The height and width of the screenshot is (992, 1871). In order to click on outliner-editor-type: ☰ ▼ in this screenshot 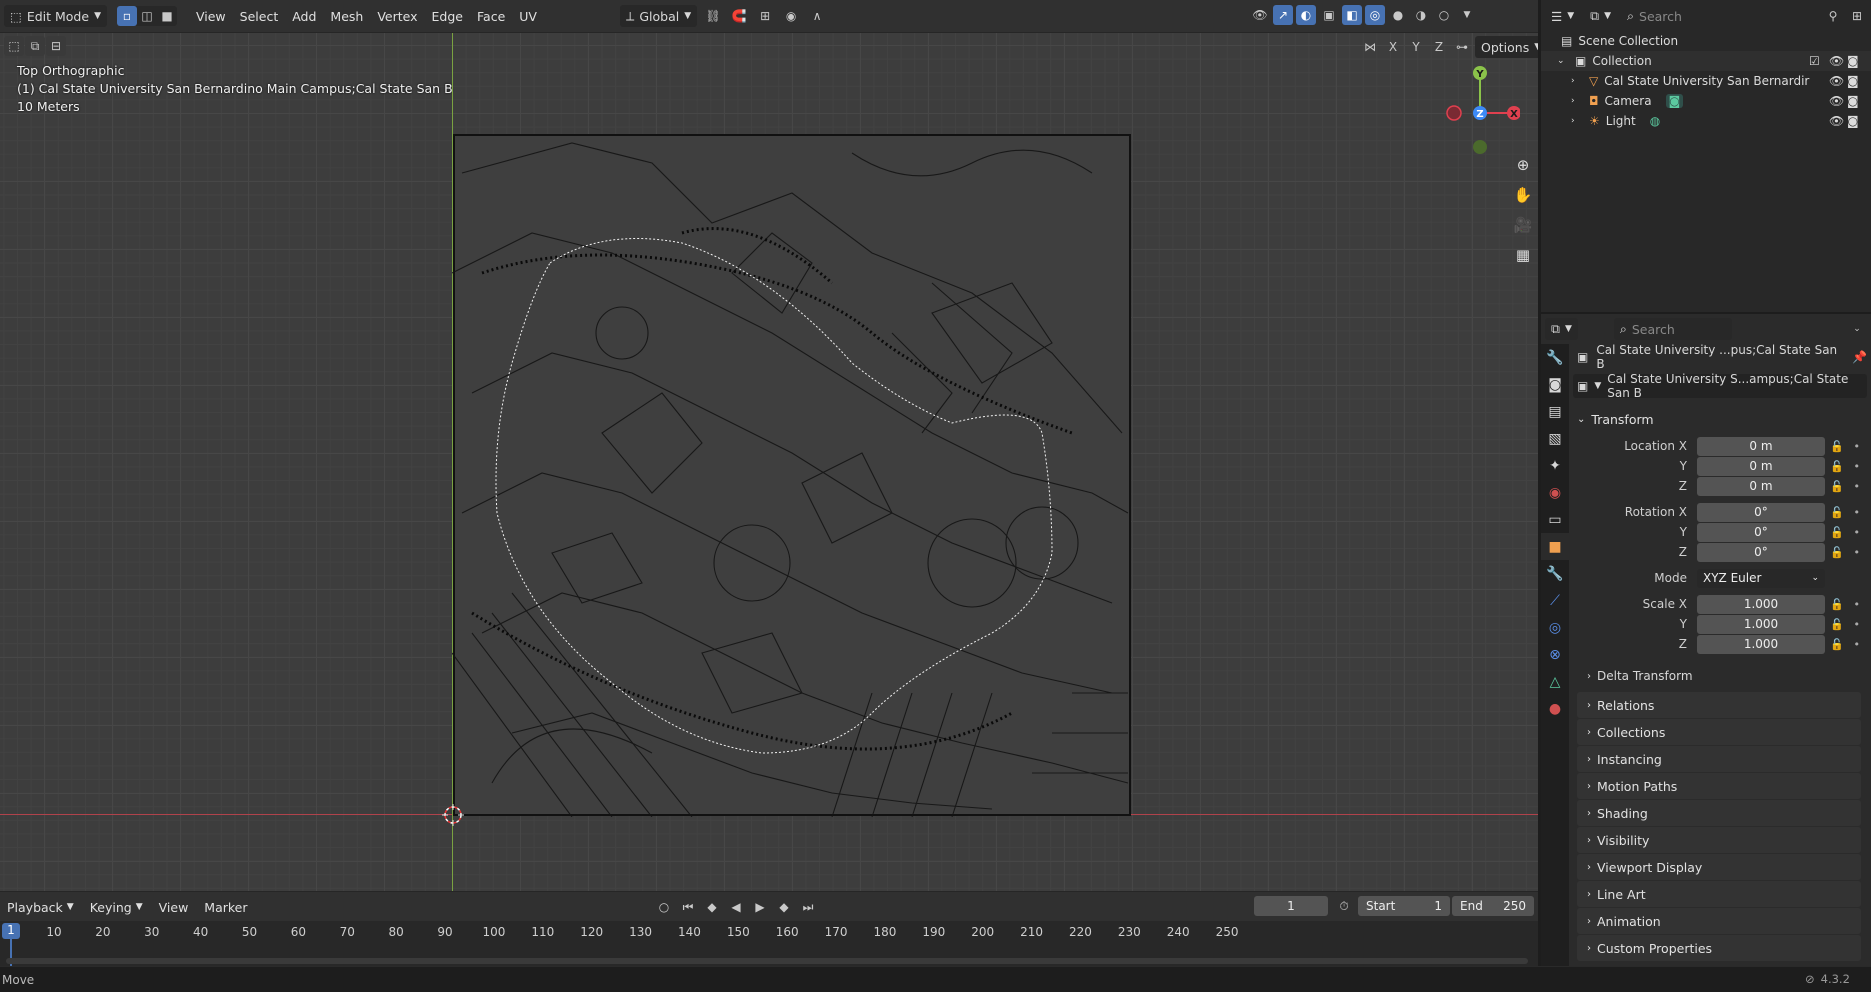, I will do `click(1563, 16)`.